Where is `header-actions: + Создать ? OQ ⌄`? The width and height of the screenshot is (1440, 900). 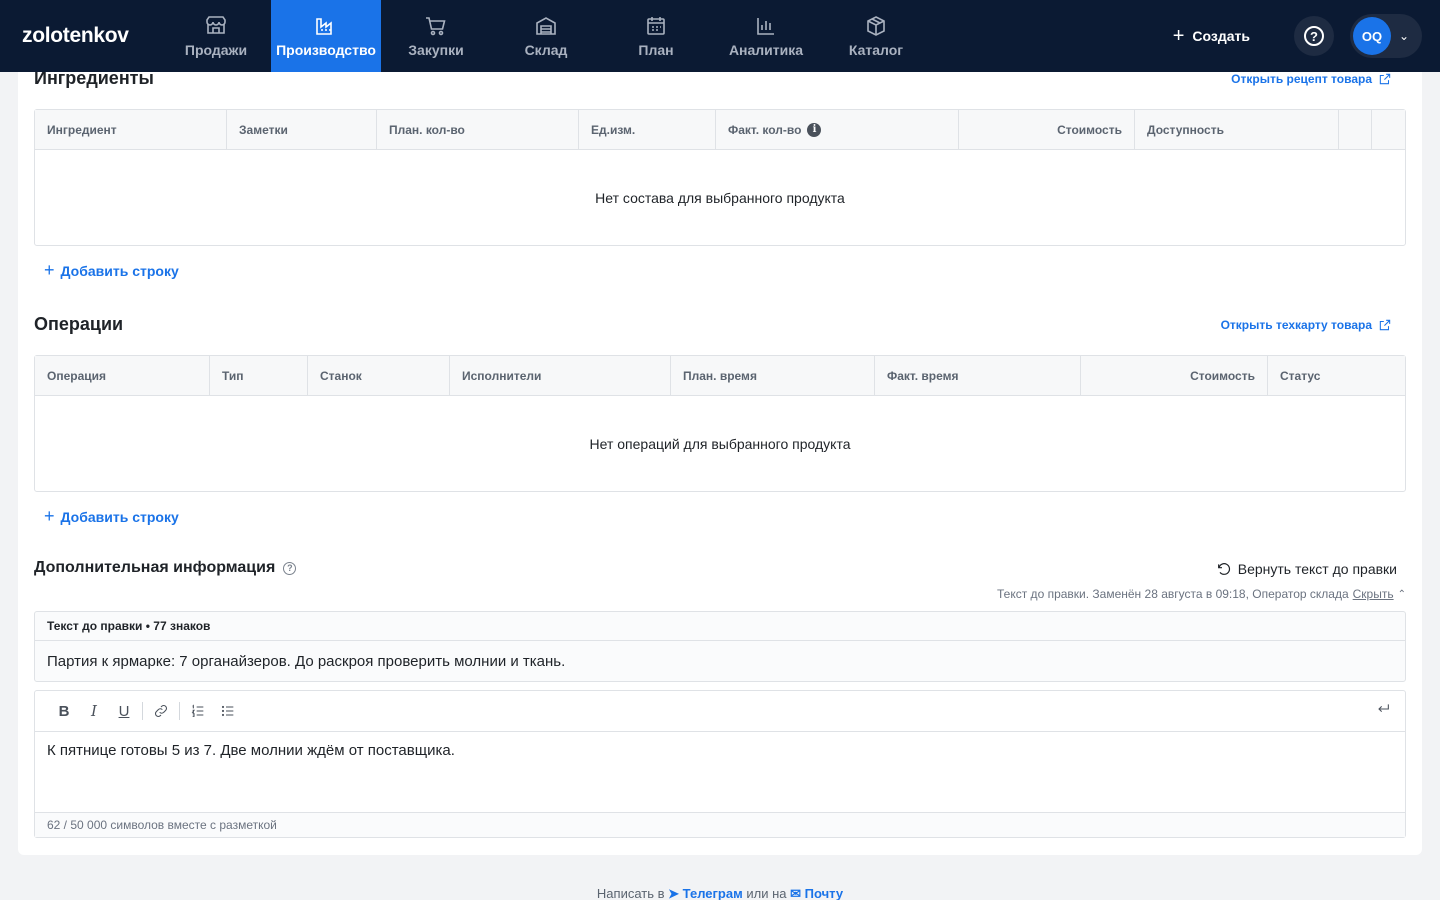 header-actions: + Создать ? OQ ⌄ is located at coordinates (1306, 36).